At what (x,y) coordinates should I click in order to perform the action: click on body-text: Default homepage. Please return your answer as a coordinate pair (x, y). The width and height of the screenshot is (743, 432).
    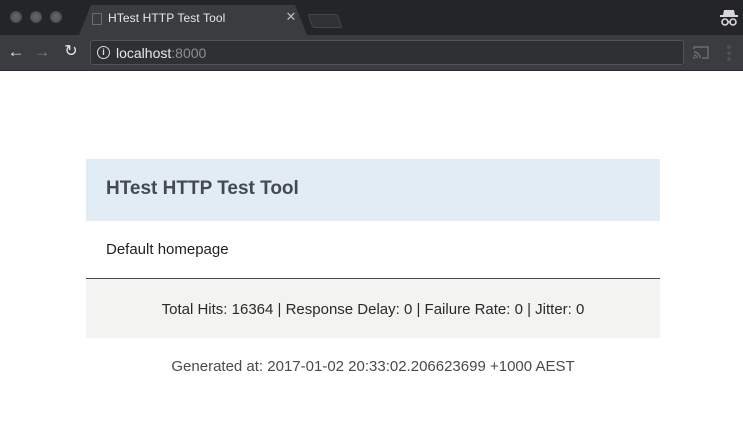
    Looking at the image, I should click on (167, 249).